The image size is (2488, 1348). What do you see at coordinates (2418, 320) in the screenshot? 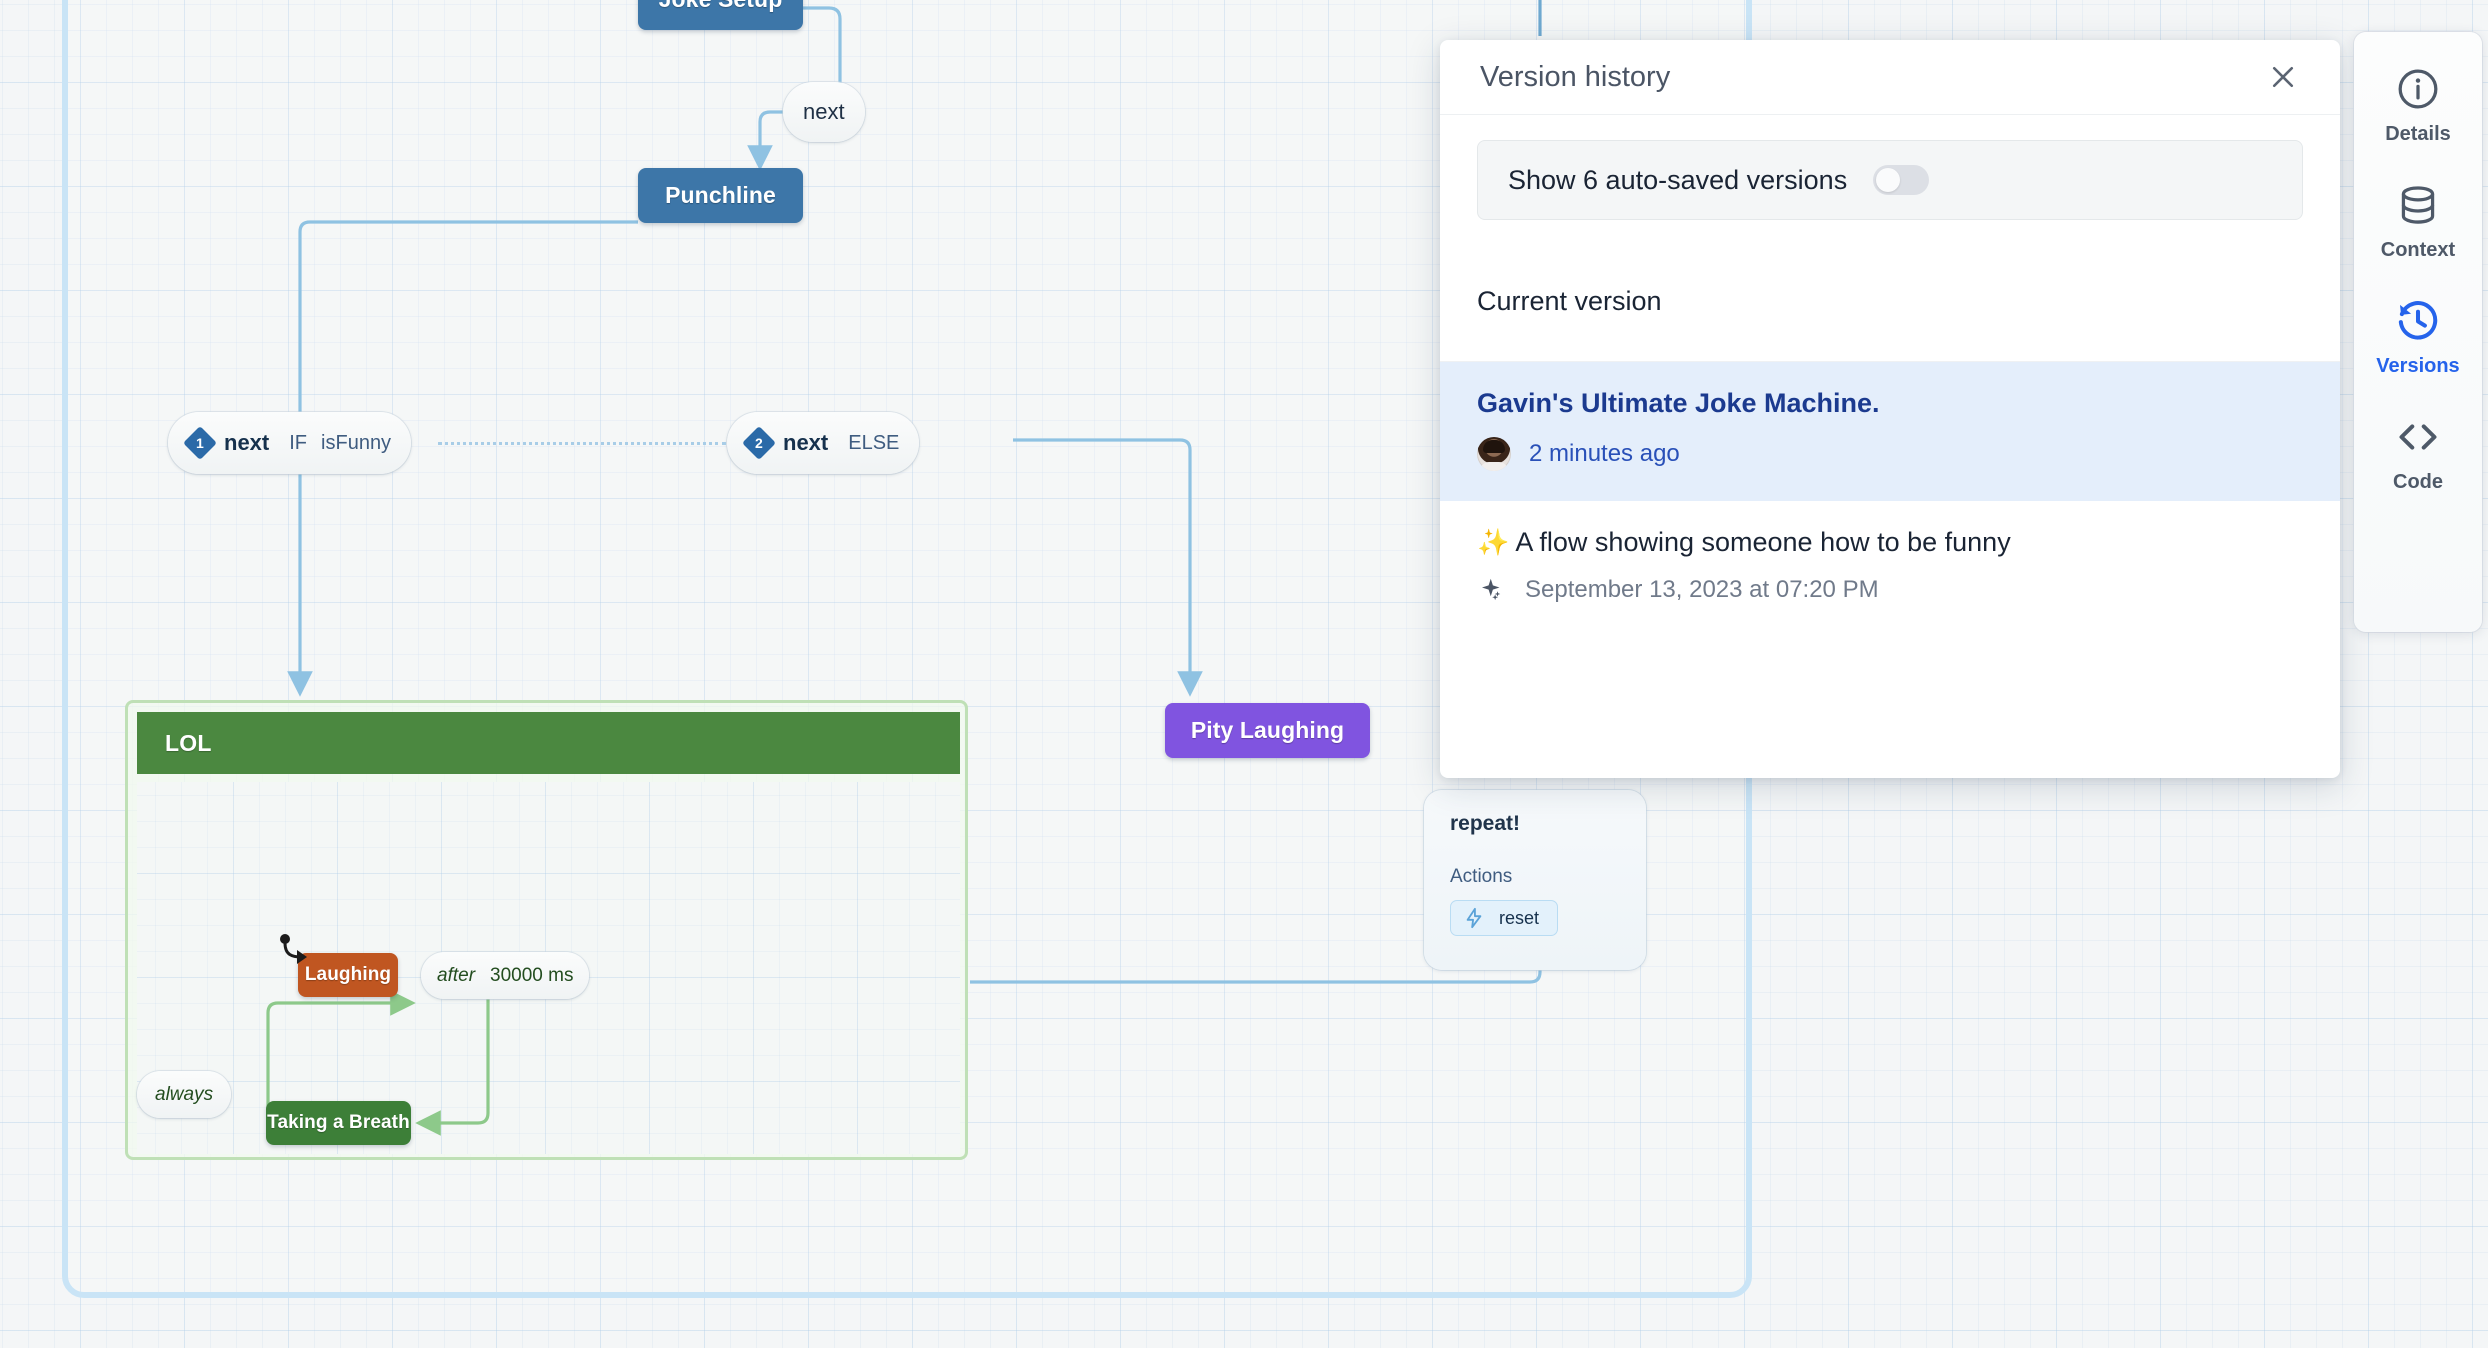
I see `history-clock-icon` at bounding box center [2418, 320].